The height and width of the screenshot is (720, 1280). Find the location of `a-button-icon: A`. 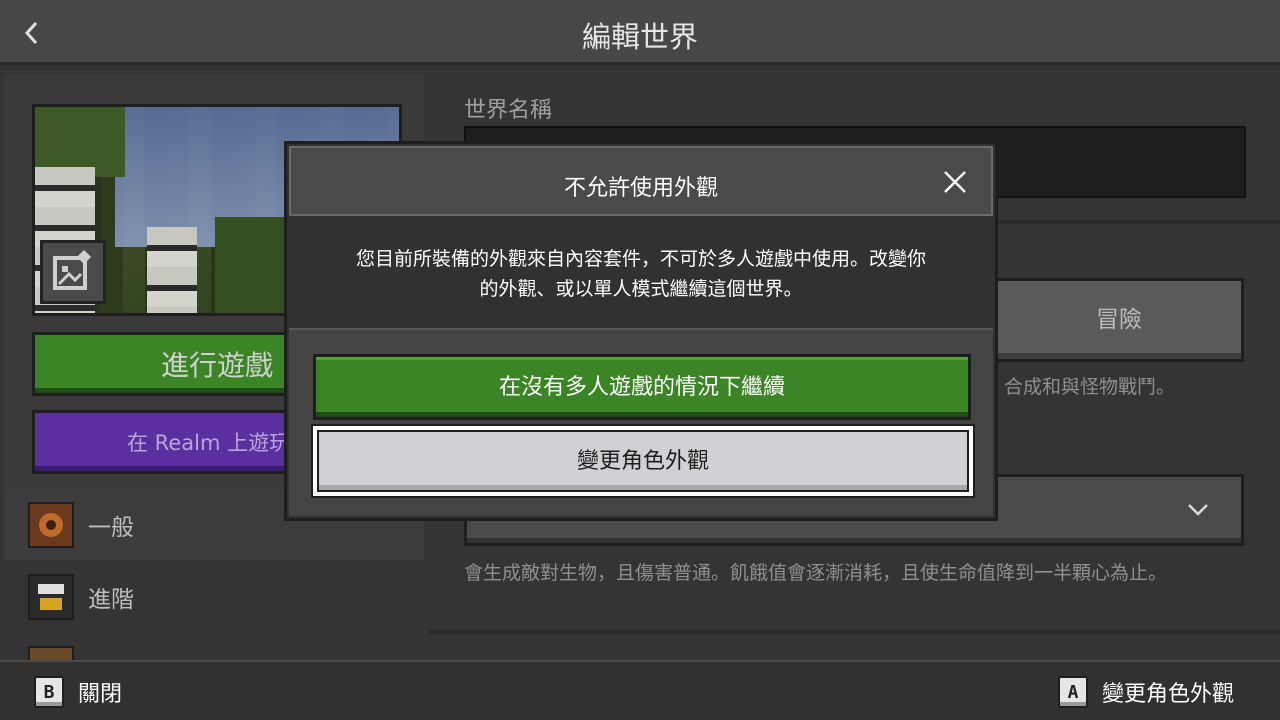

a-button-icon: A is located at coordinates (1073, 692).